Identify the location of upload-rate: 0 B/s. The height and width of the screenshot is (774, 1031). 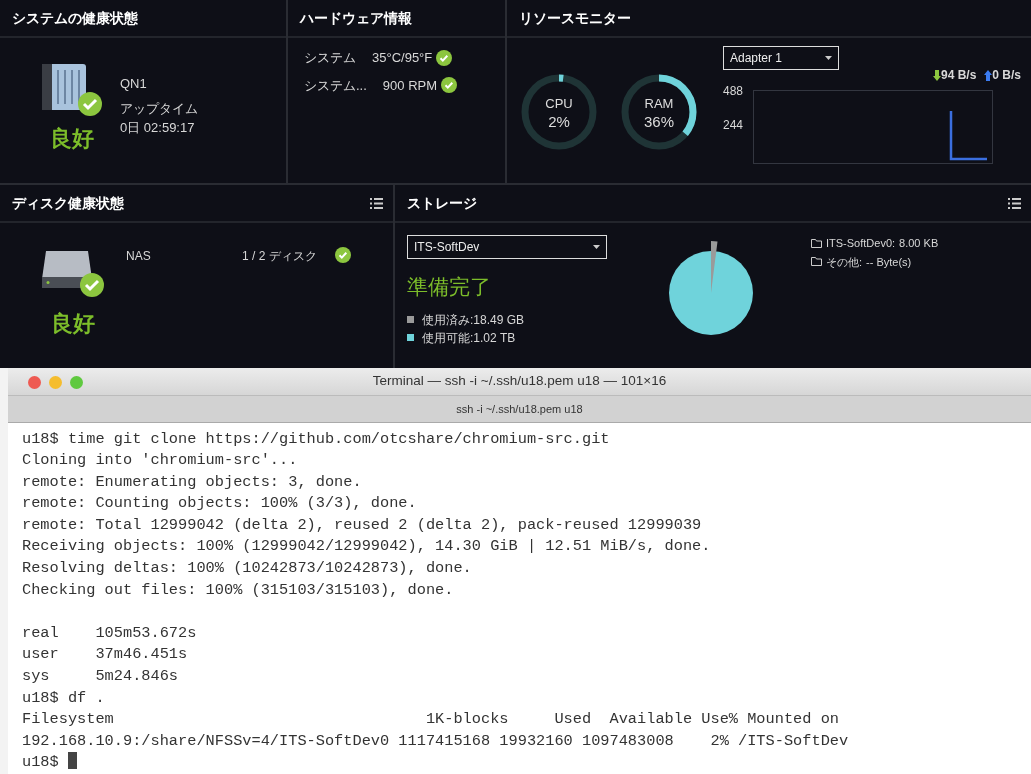
(1006, 75).